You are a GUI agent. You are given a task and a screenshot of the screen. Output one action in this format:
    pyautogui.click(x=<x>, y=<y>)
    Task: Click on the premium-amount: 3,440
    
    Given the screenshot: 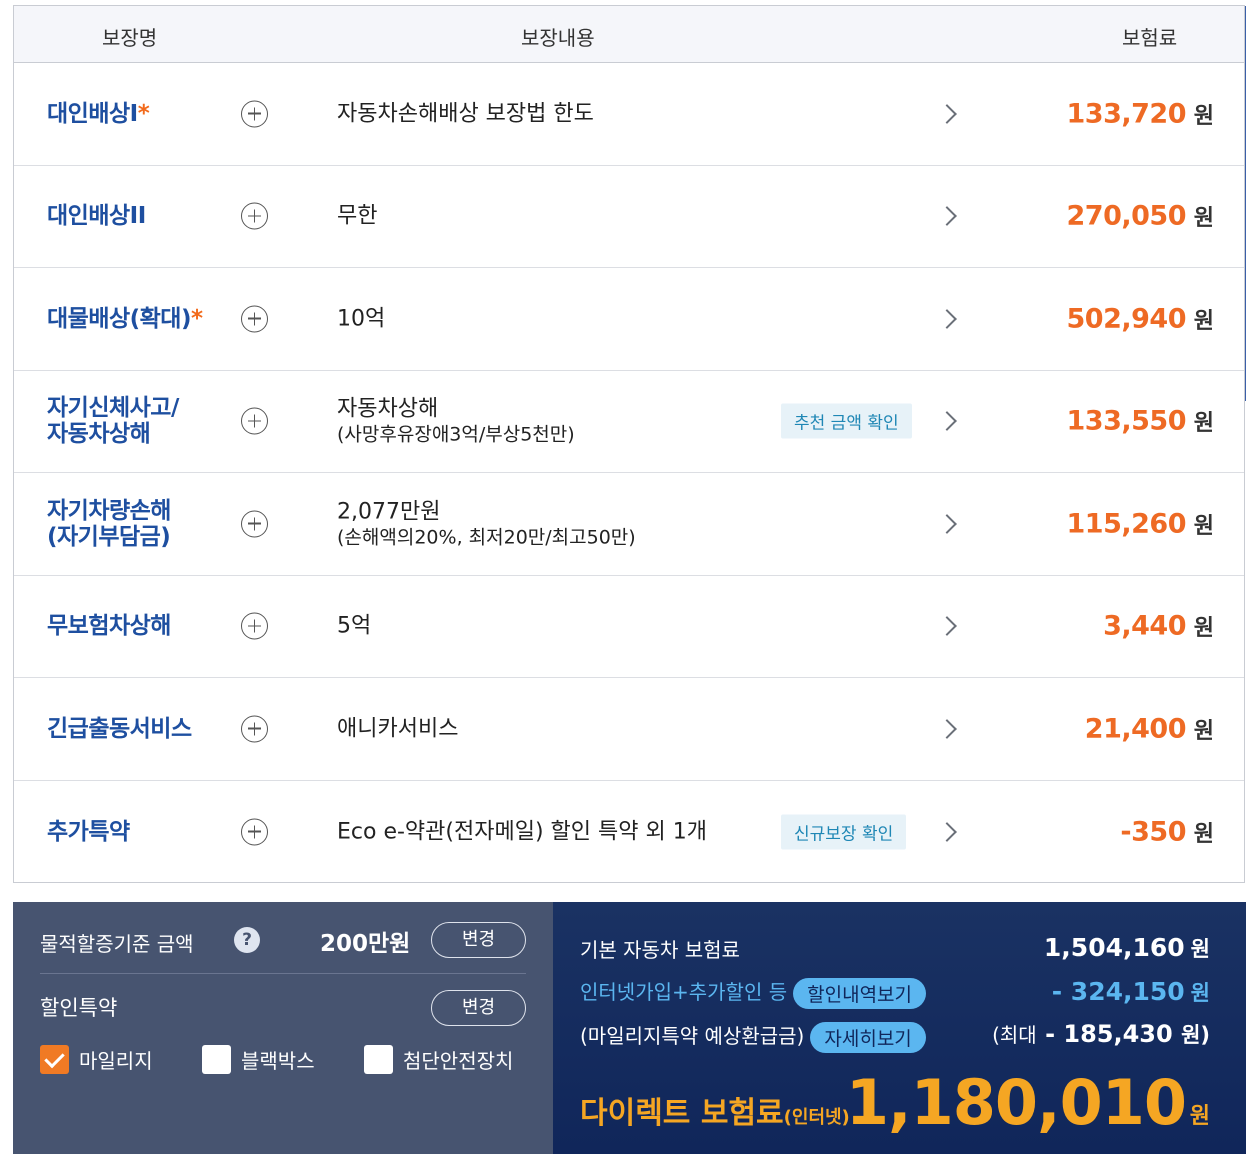 What is the action you would take?
    pyautogui.click(x=1144, y=626)
    